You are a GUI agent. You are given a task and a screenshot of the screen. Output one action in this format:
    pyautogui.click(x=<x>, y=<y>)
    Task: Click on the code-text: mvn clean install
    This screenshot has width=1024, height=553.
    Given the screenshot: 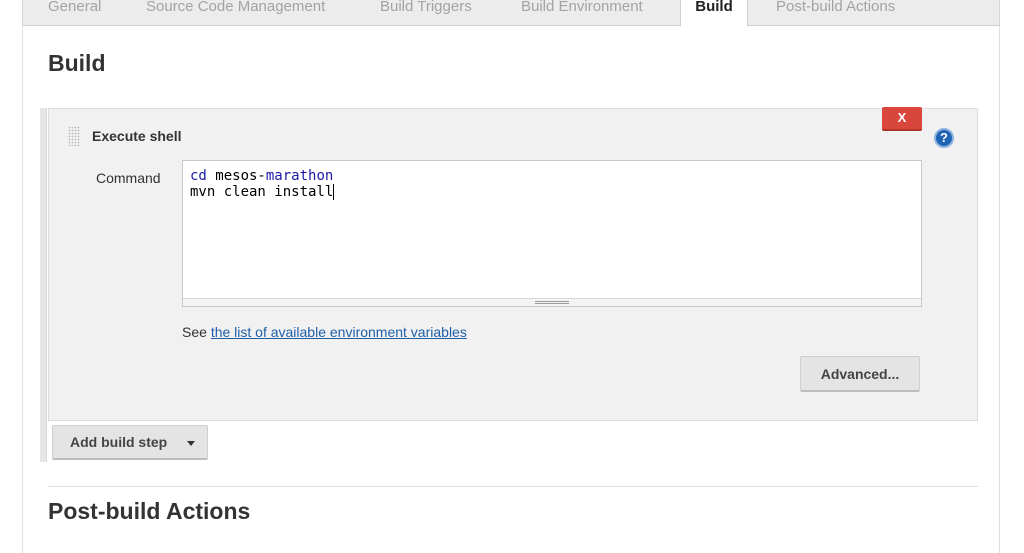 What is the action you would take?
    pyautogui.click(x=262, y=192)
    